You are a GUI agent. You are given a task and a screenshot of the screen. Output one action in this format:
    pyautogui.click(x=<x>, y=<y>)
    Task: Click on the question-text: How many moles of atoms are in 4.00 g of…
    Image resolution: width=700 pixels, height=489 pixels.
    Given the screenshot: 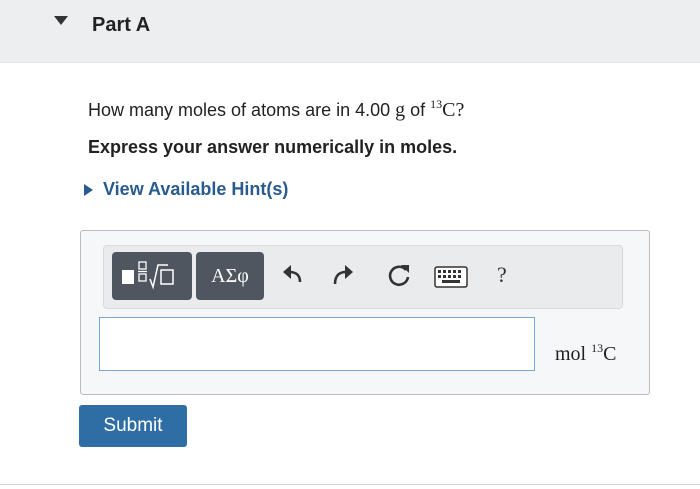 What is the action you would take?
    pyautogui.click(x=276, y=109)
    